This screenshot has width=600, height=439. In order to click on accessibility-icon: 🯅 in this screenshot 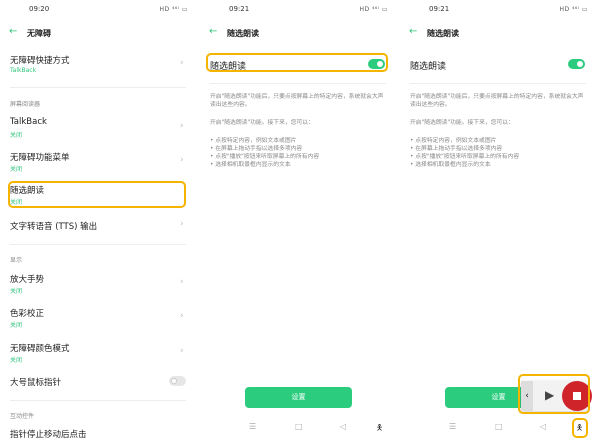, I will do `click(379, 429)`.